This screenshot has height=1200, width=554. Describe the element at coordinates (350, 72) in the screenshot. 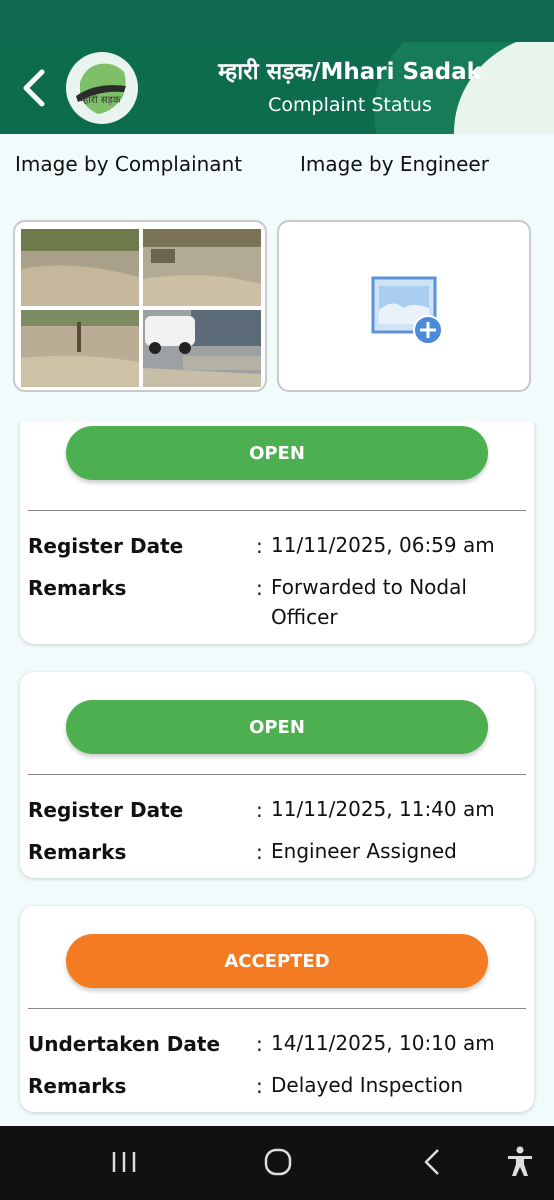

I see `app-title: म्हारी सड़क/Mhari Sadak` at that location.